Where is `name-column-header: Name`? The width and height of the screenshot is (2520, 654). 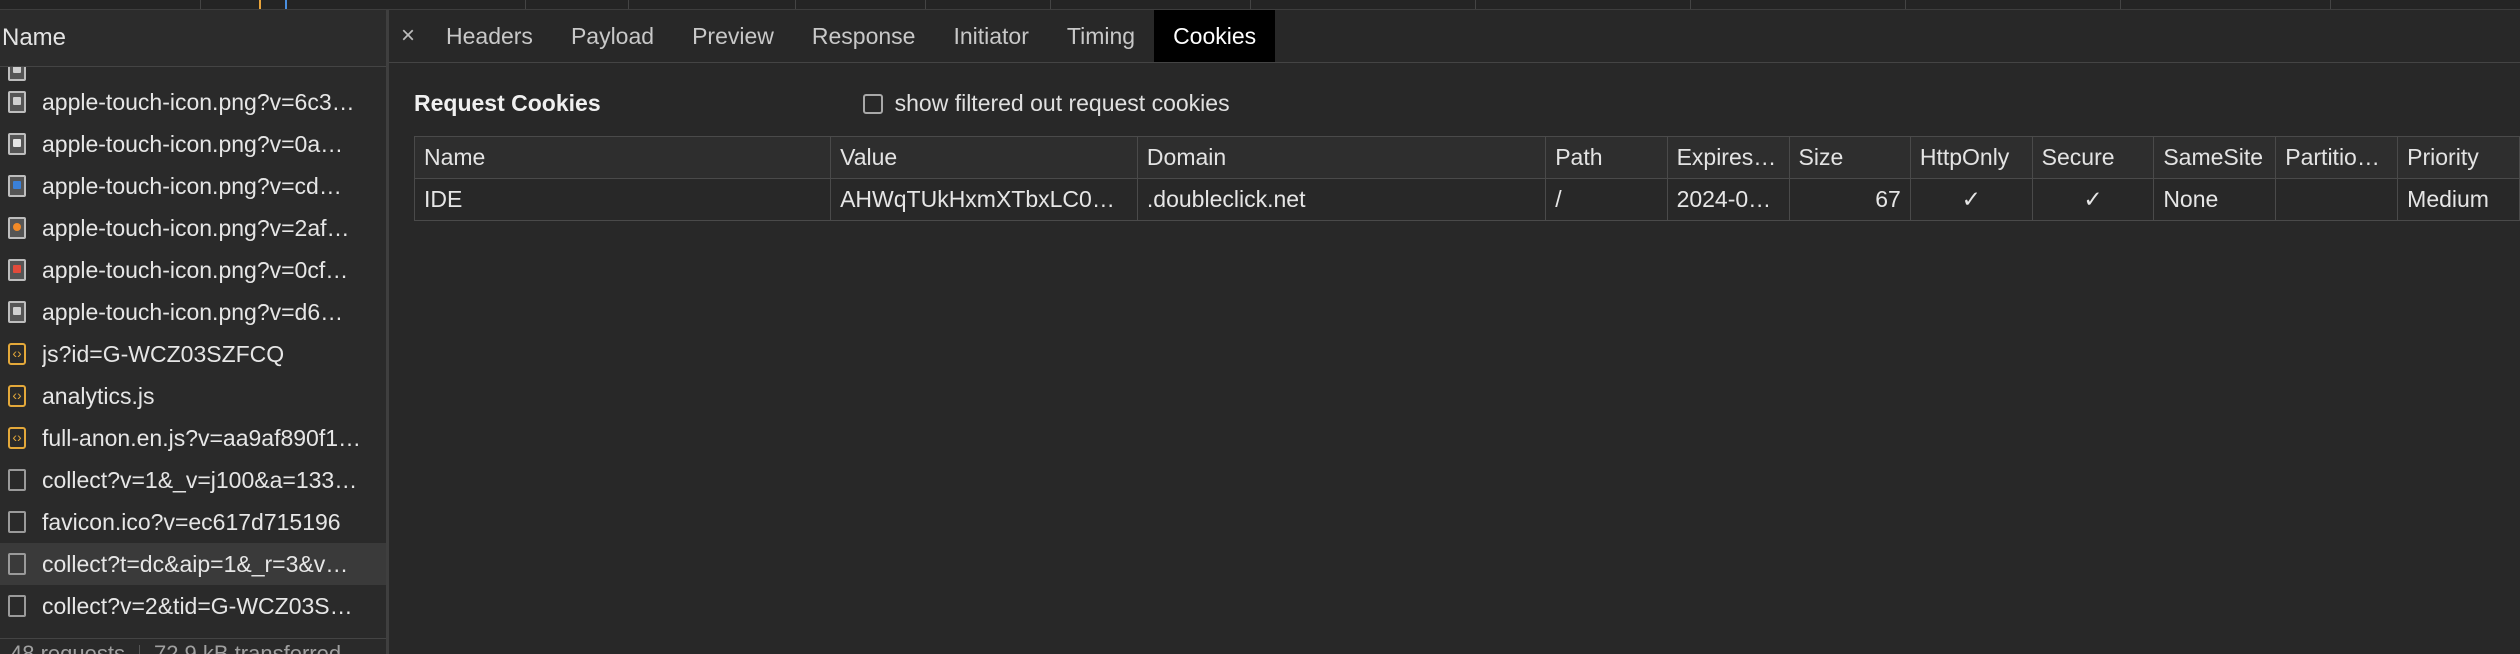
name-column-header: Name is located at coordinates (193, 38).